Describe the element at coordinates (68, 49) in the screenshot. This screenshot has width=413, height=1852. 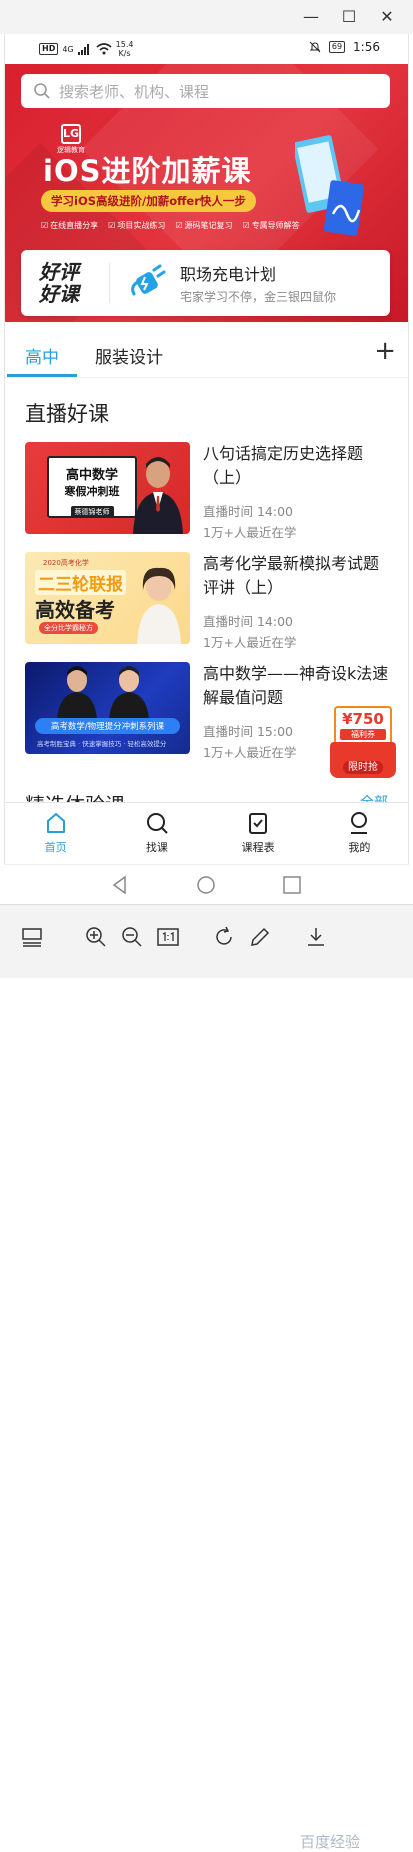
I see `signal-type: 4G` at that location.